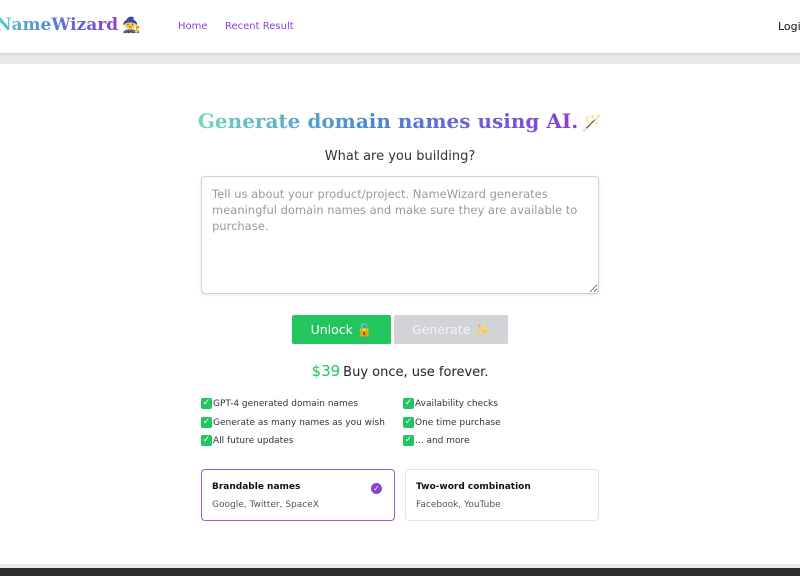 The height and width of the screenshot is (576, 800). What do you see at coordinates (473, 487) in the screenshot?
I see `option-title: Two-word combination` at bounding box center [473, 487].